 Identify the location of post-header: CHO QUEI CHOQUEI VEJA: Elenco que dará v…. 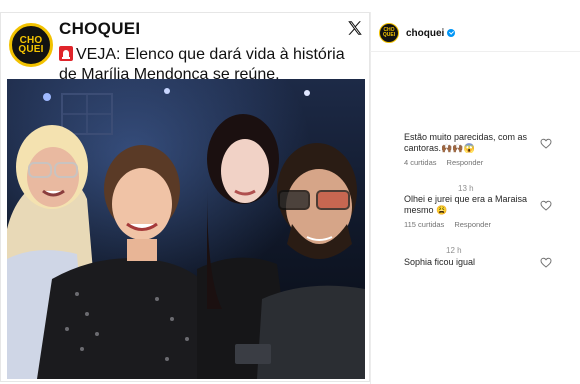
(185, 49).